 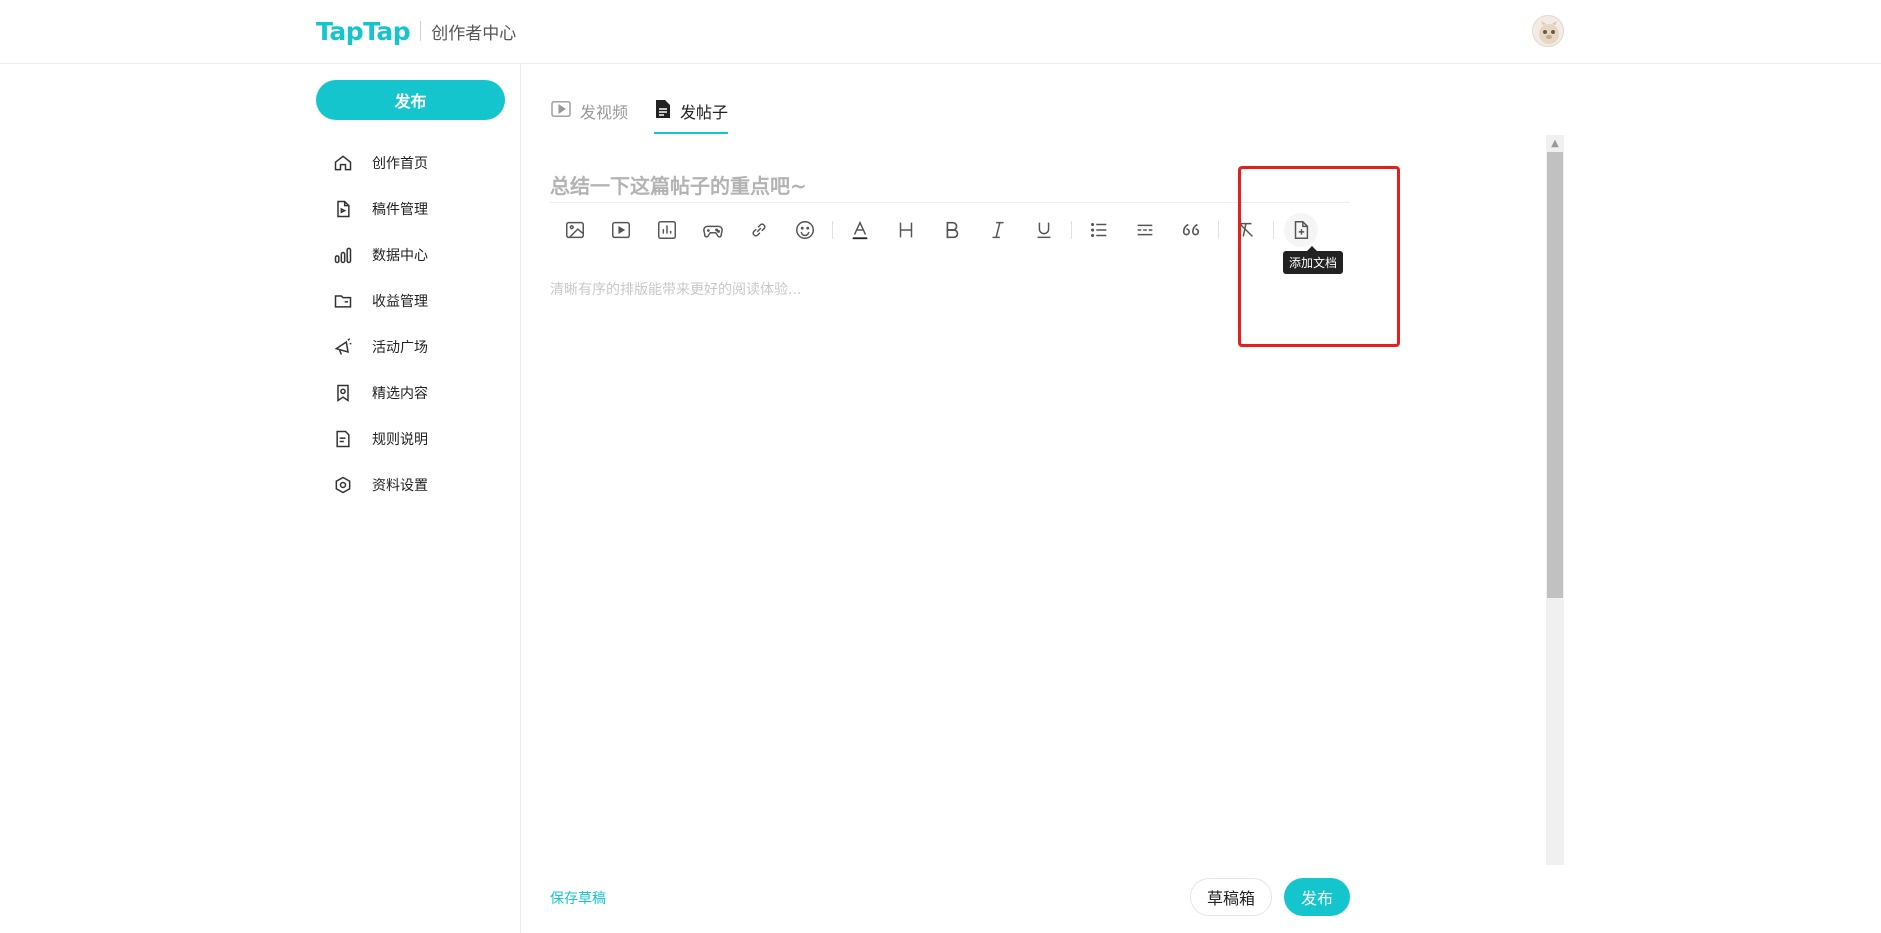 I want to click on document-icon, so click(x=343, y=209).